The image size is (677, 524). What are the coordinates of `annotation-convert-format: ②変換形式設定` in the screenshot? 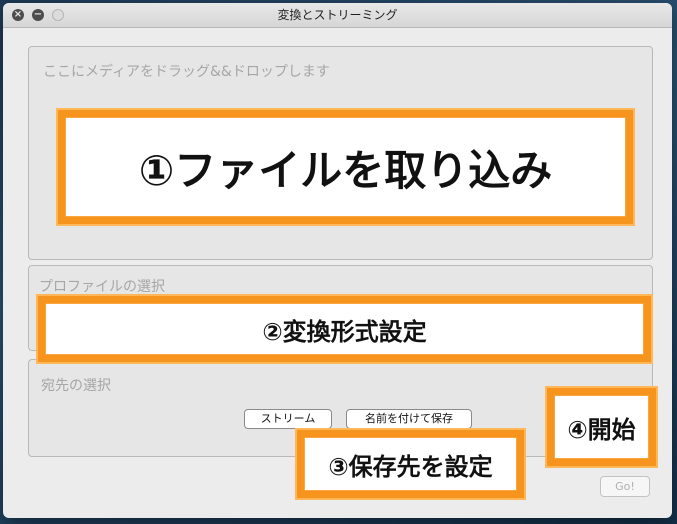 It's located at (344, 329).